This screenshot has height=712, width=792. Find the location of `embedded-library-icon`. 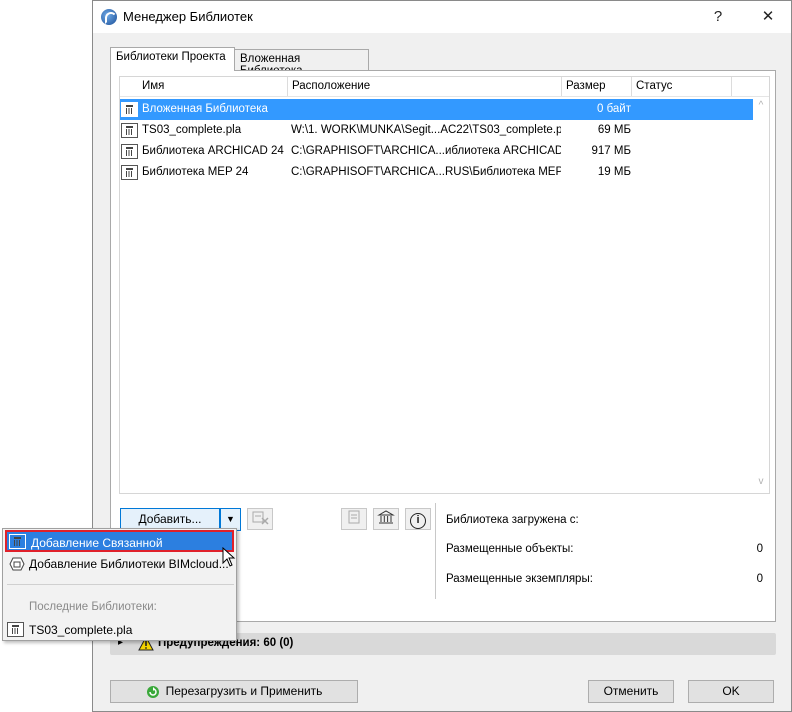

embedded-library-icon is located at coordinates (129, 109).